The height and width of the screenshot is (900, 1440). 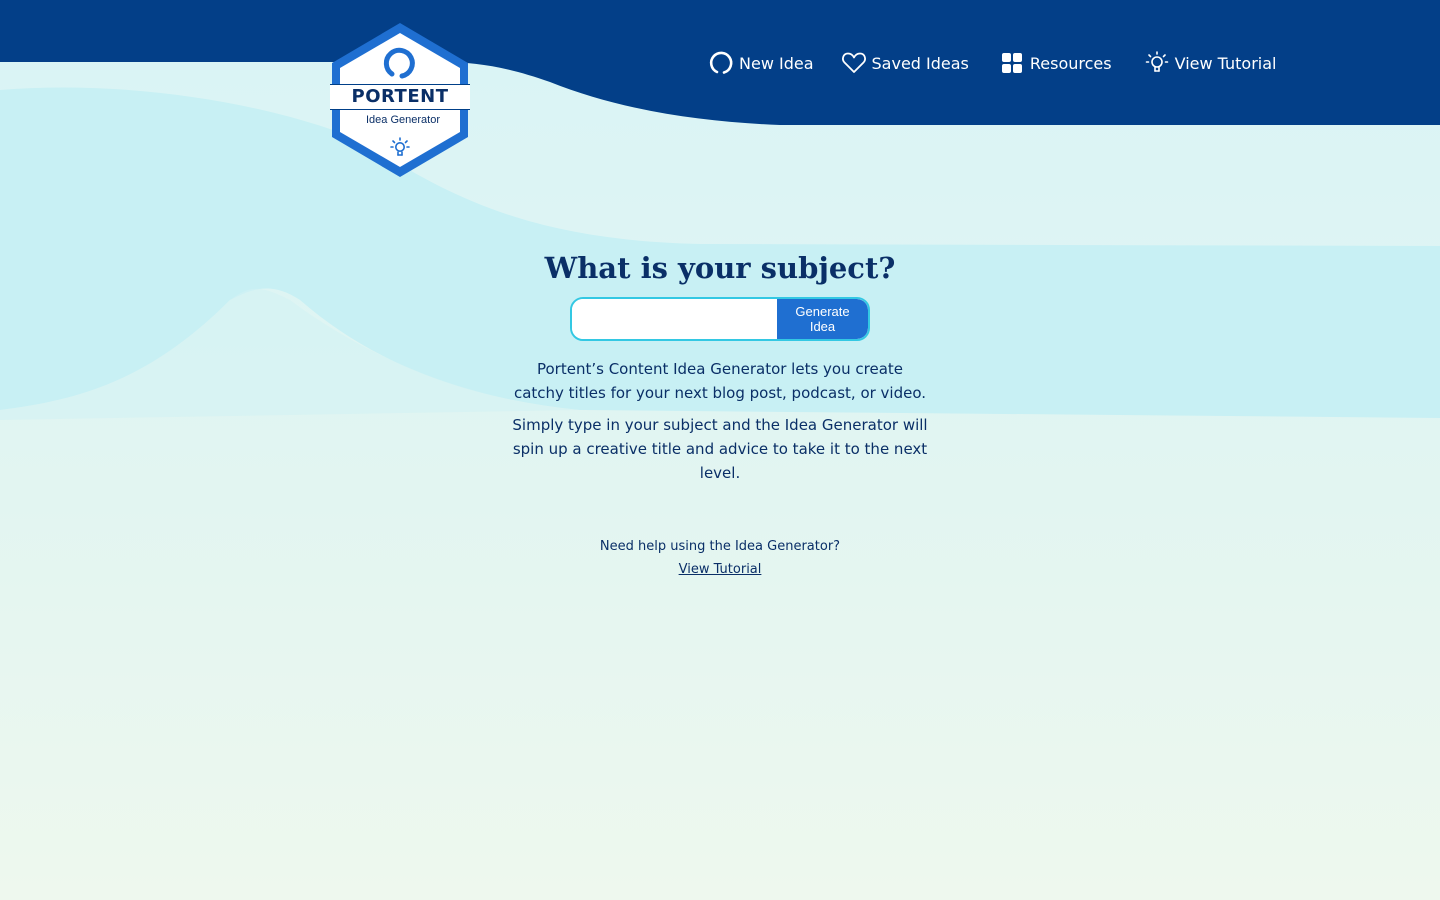 I want to click on nav-view-tutorial-label: View Tutorial, so click(x=1225, y=63).